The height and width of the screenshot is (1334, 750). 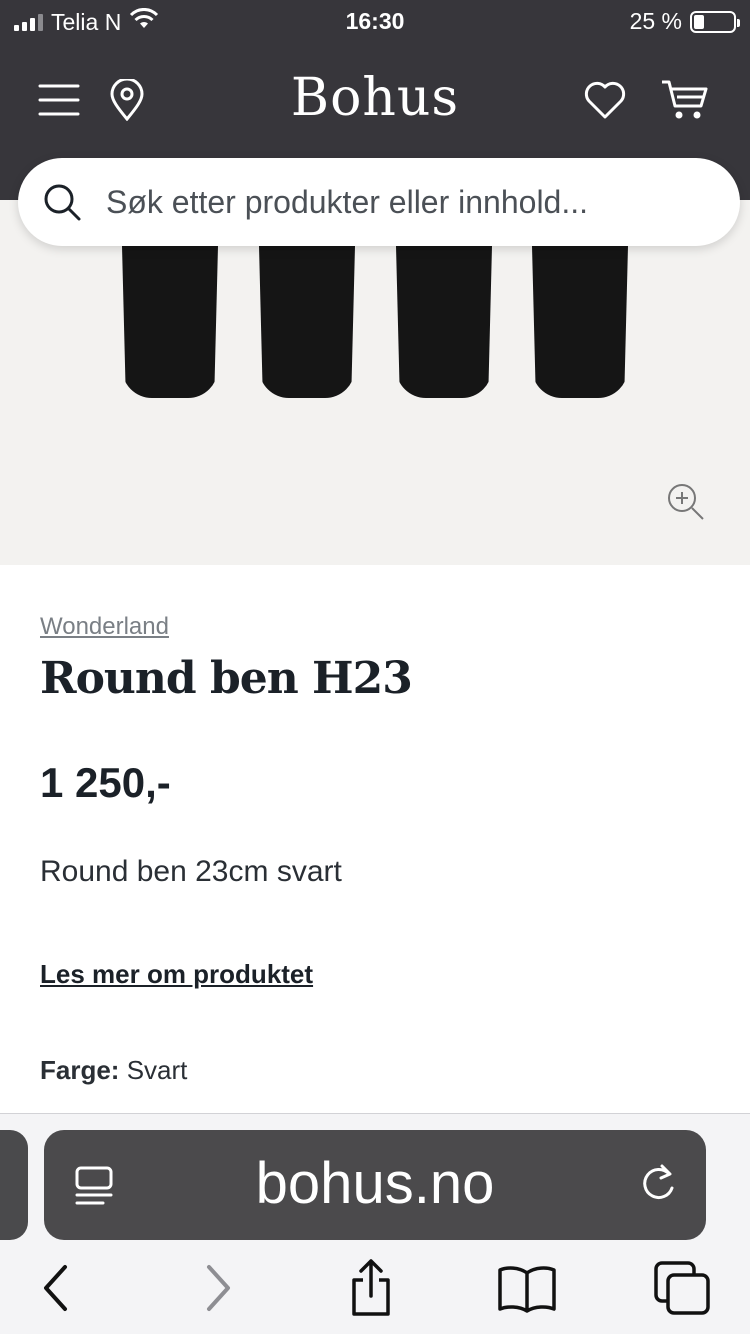 I want to click on browser-toolbar, so click(x=375, y=1289).